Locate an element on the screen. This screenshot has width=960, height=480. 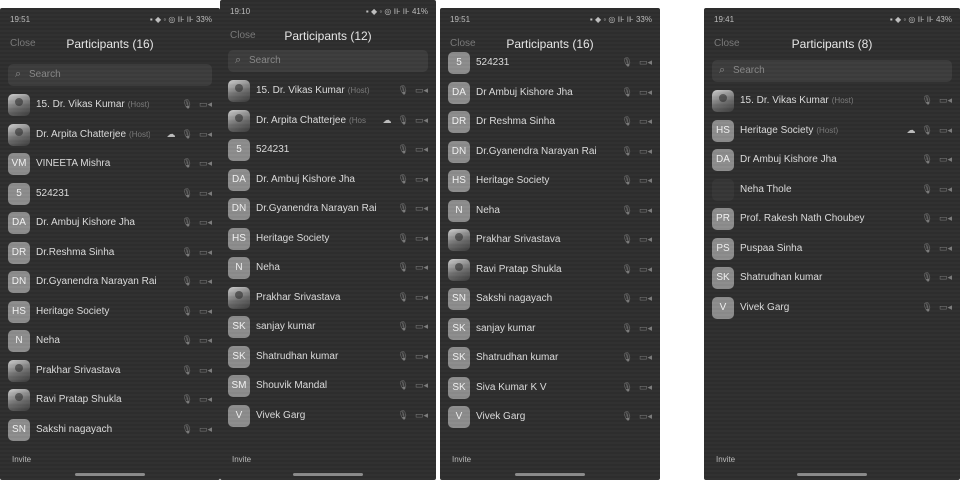
participant-name-text: Dr Ambuj Kishore Jha is located at coordinates (524, 92).